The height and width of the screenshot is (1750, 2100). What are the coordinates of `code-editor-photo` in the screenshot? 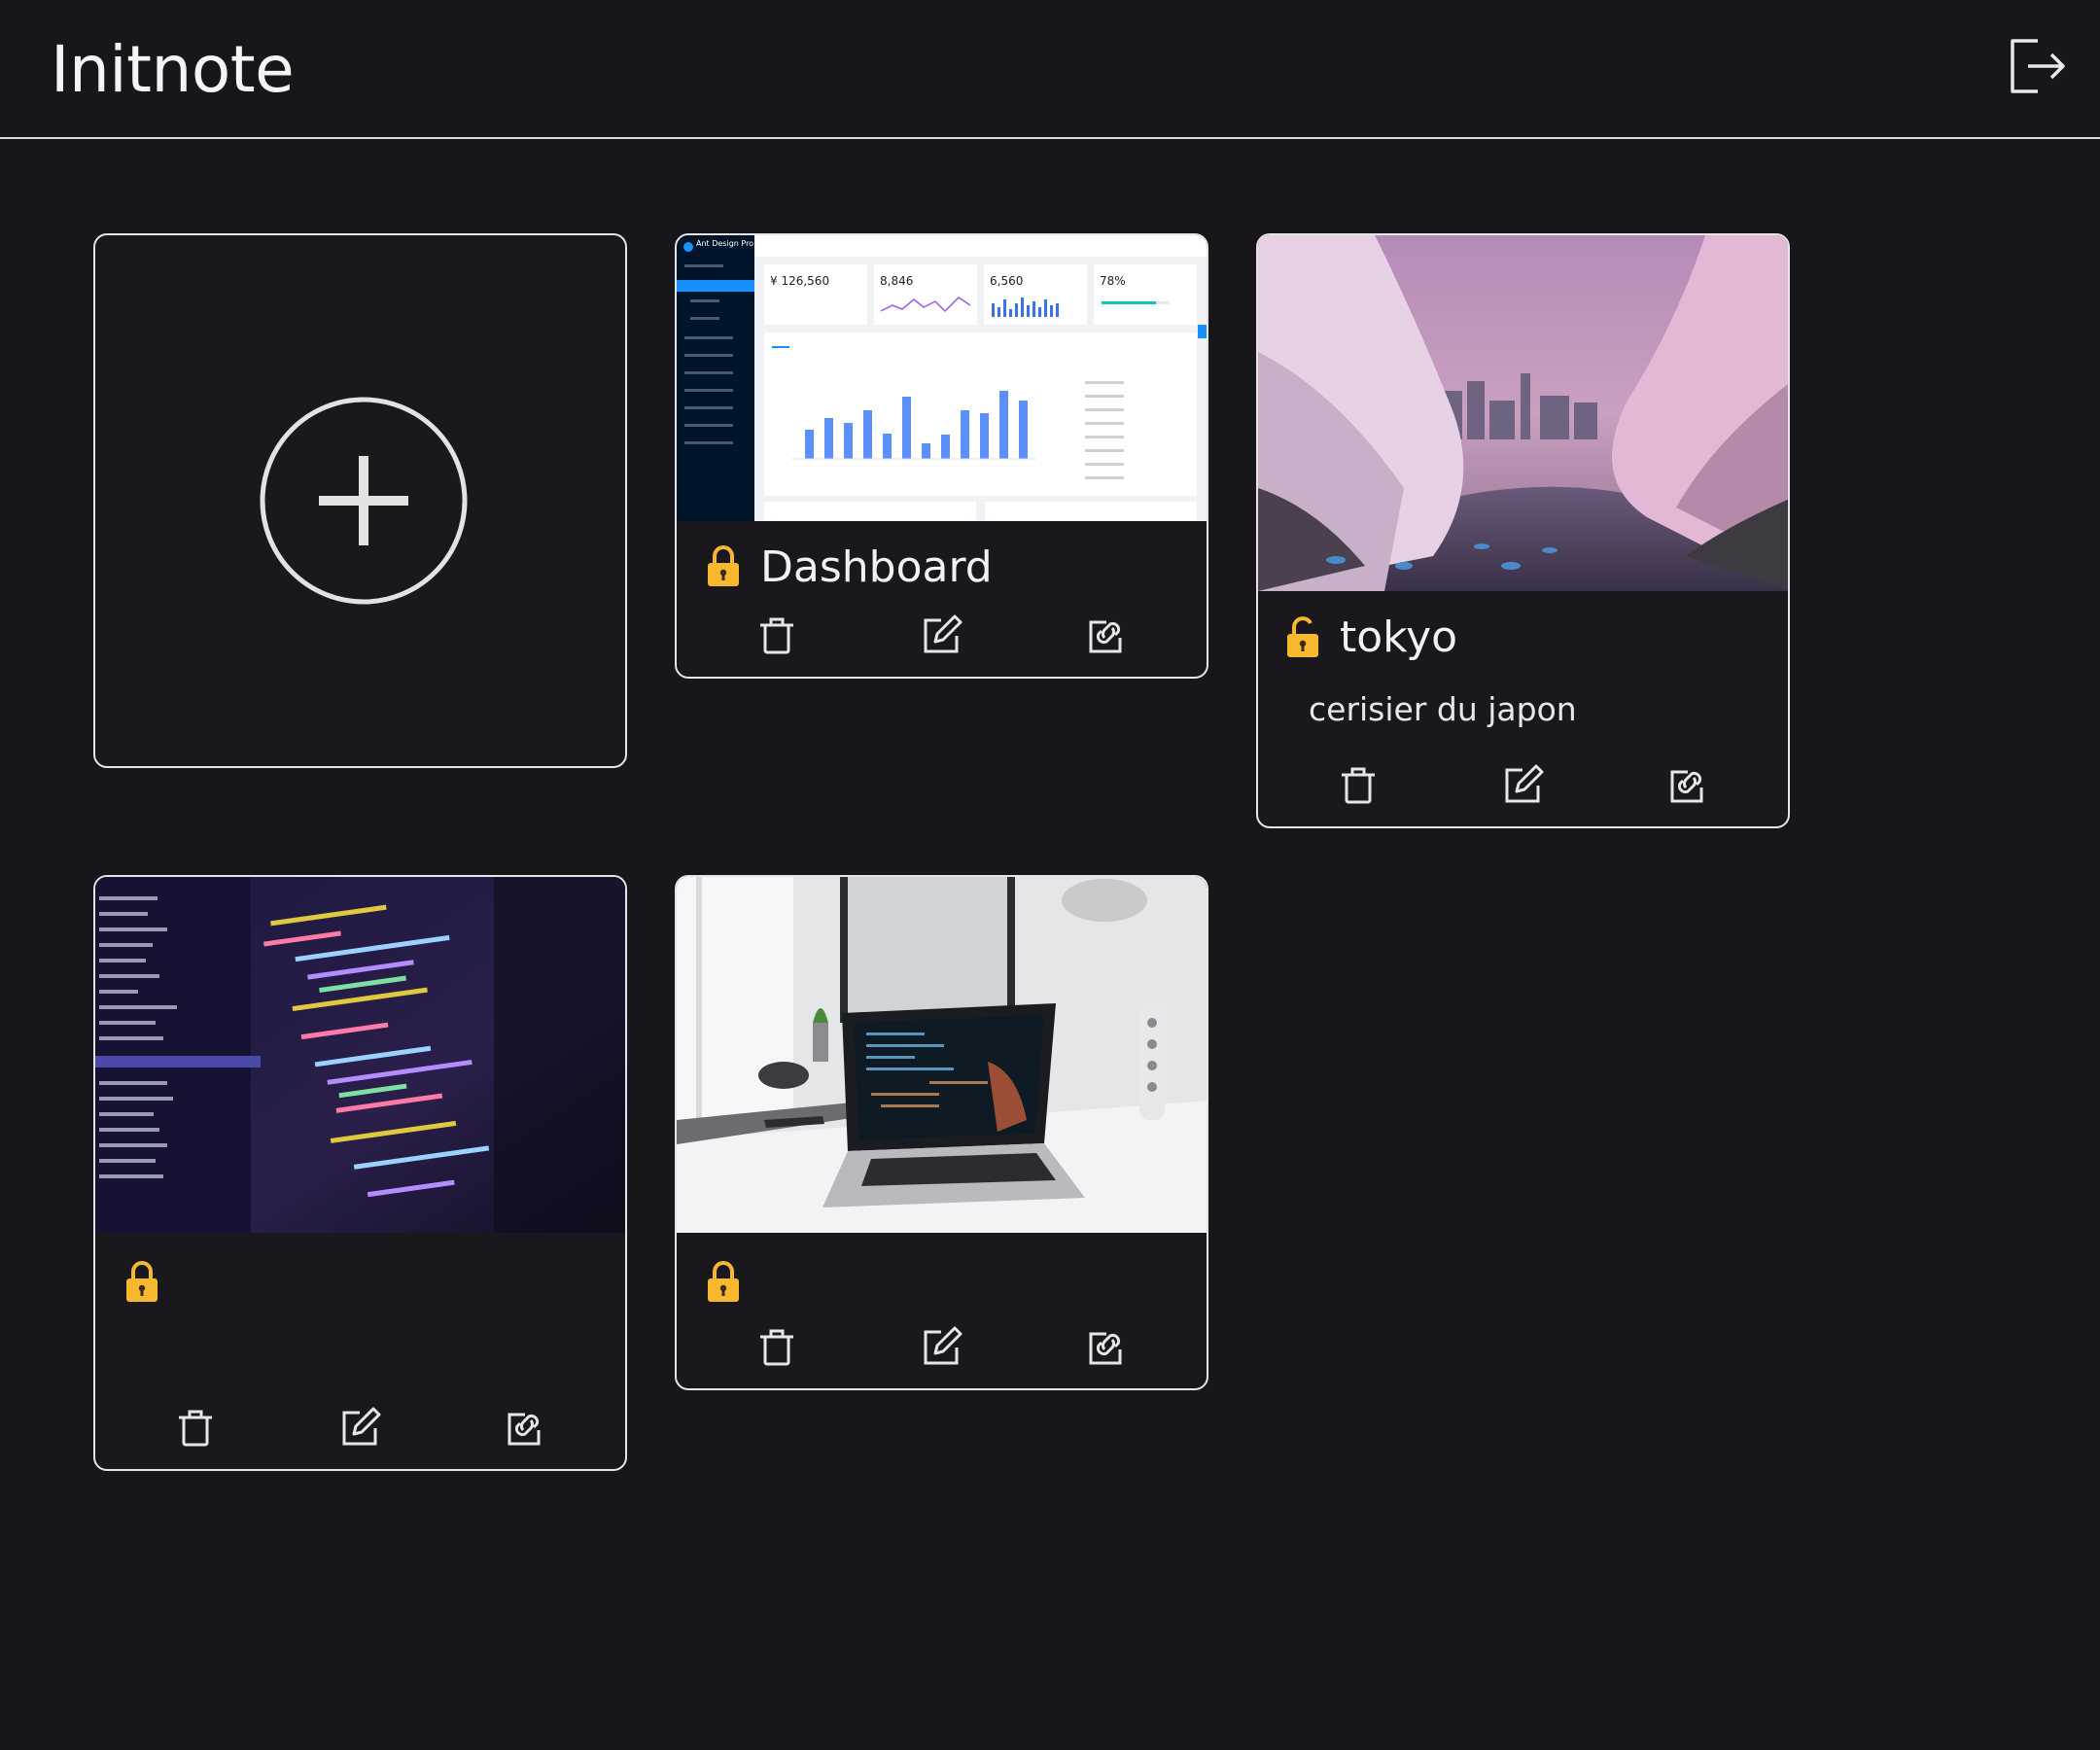 It's located at (360, 1055).